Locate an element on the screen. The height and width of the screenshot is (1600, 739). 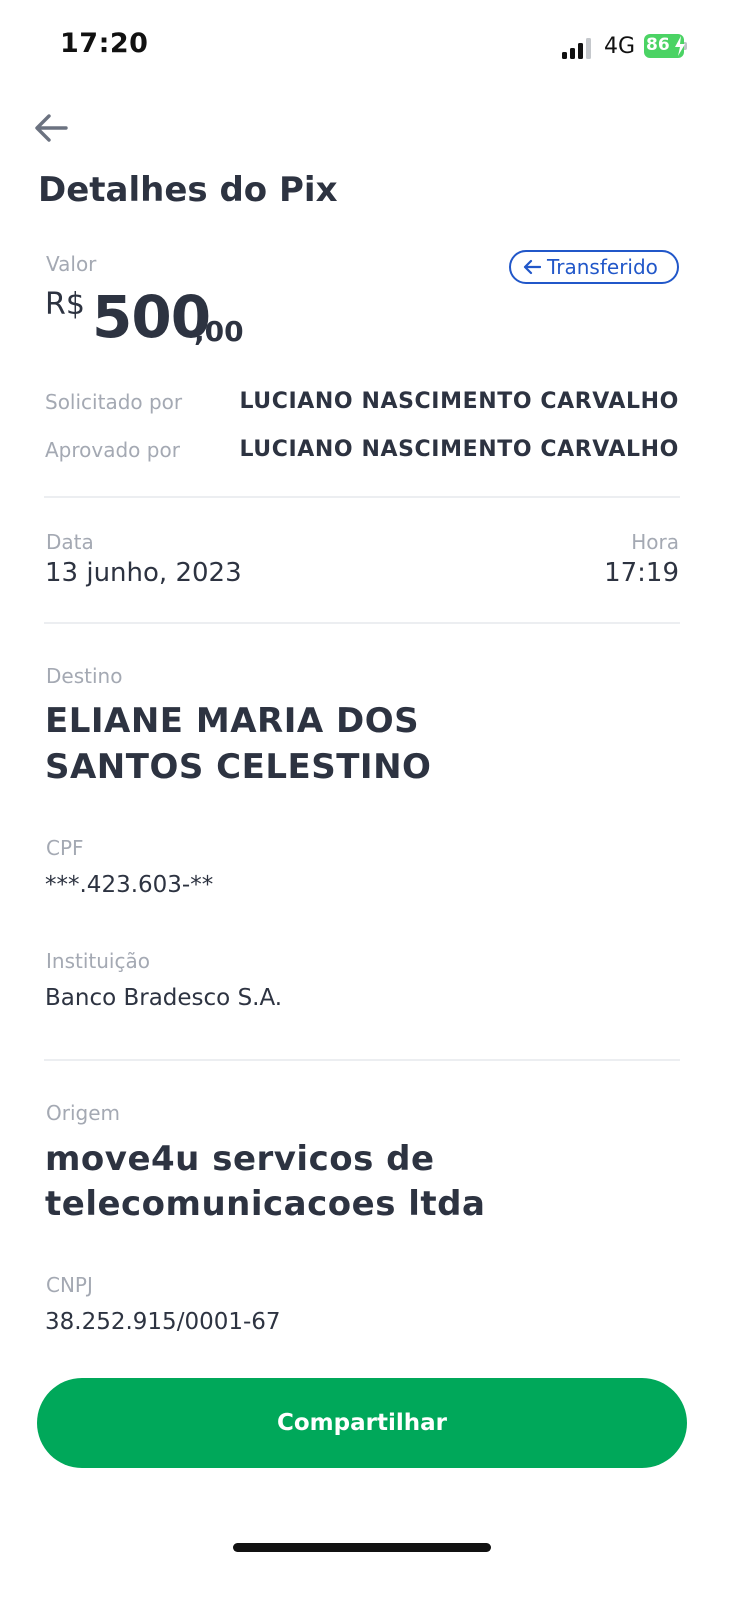
approved-by-value: LUCIANO NASCIMENTO CARVALHO is located at coordinates (459, 449).